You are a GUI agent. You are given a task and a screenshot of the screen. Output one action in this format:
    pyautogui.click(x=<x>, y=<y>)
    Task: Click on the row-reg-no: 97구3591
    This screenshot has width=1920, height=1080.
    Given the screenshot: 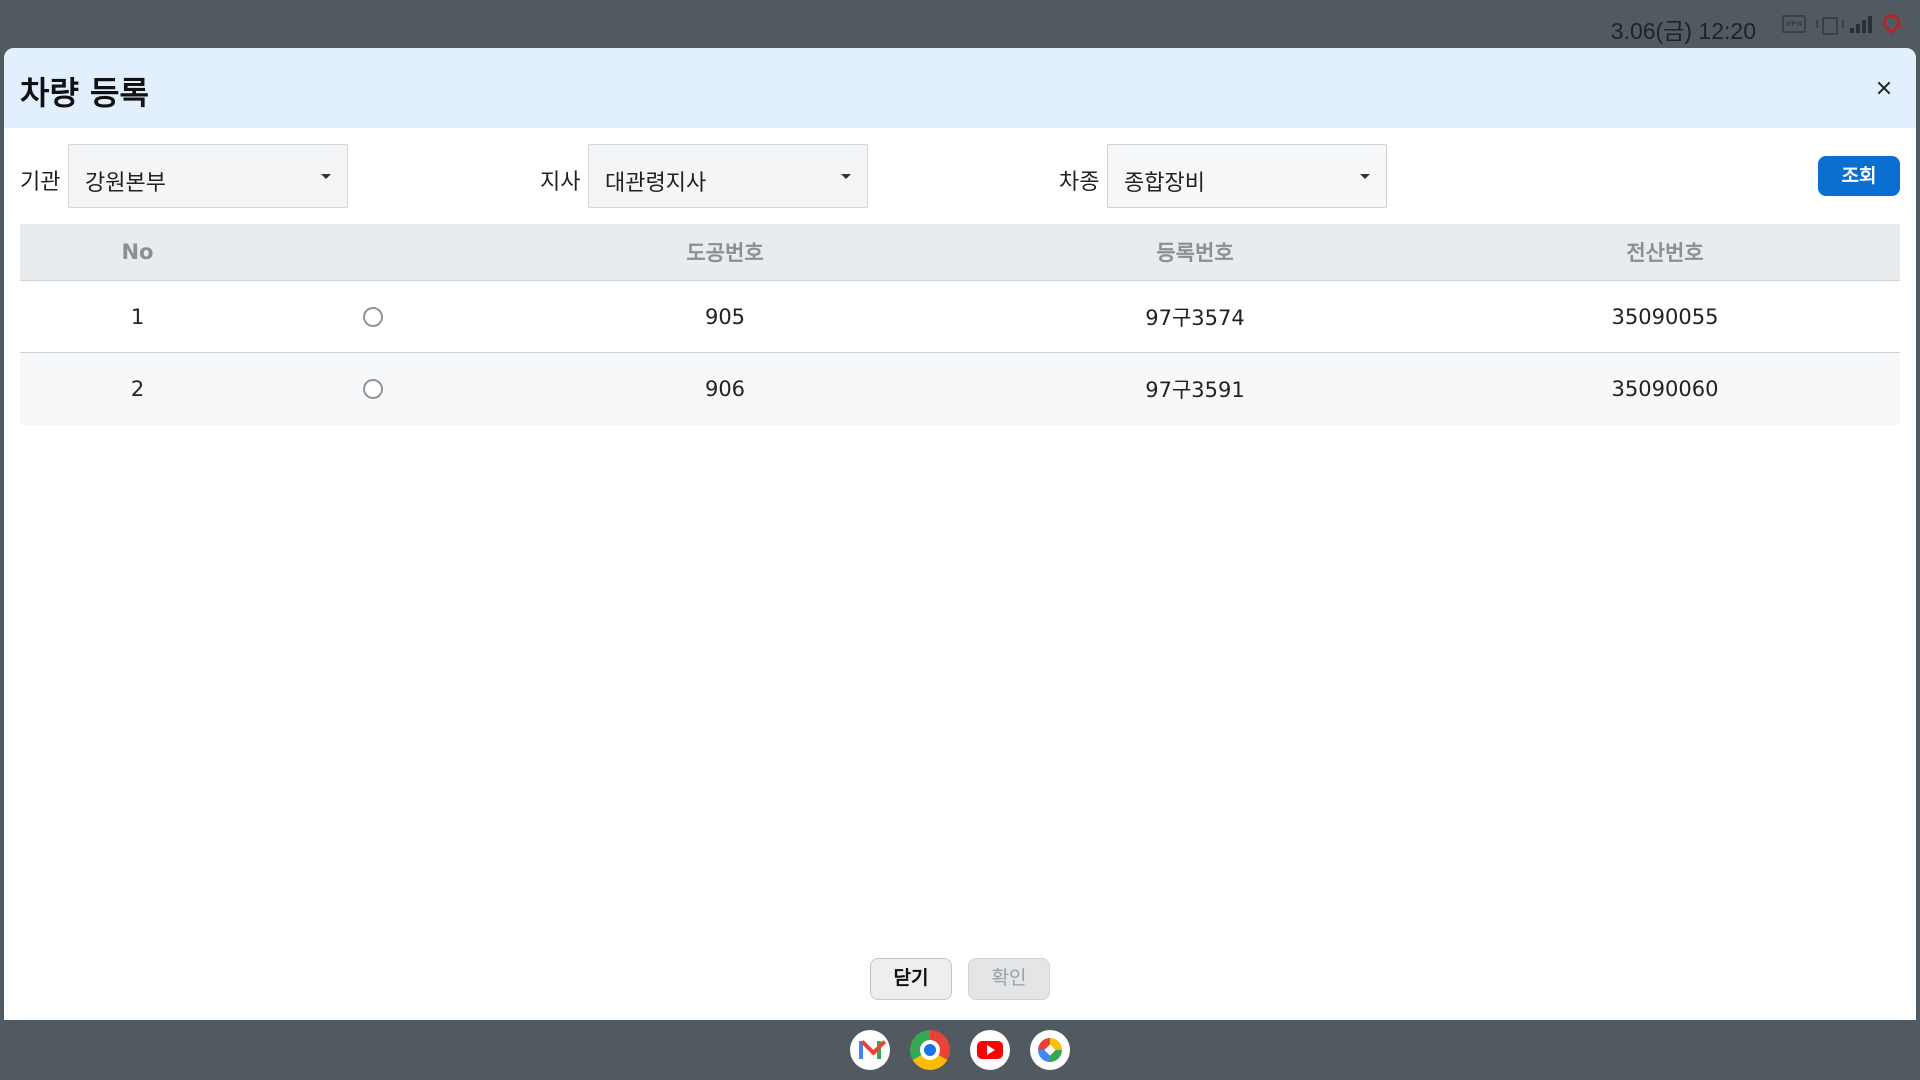 What is the action you would take?
    pyautogui.click(x=1195, y=390)
    